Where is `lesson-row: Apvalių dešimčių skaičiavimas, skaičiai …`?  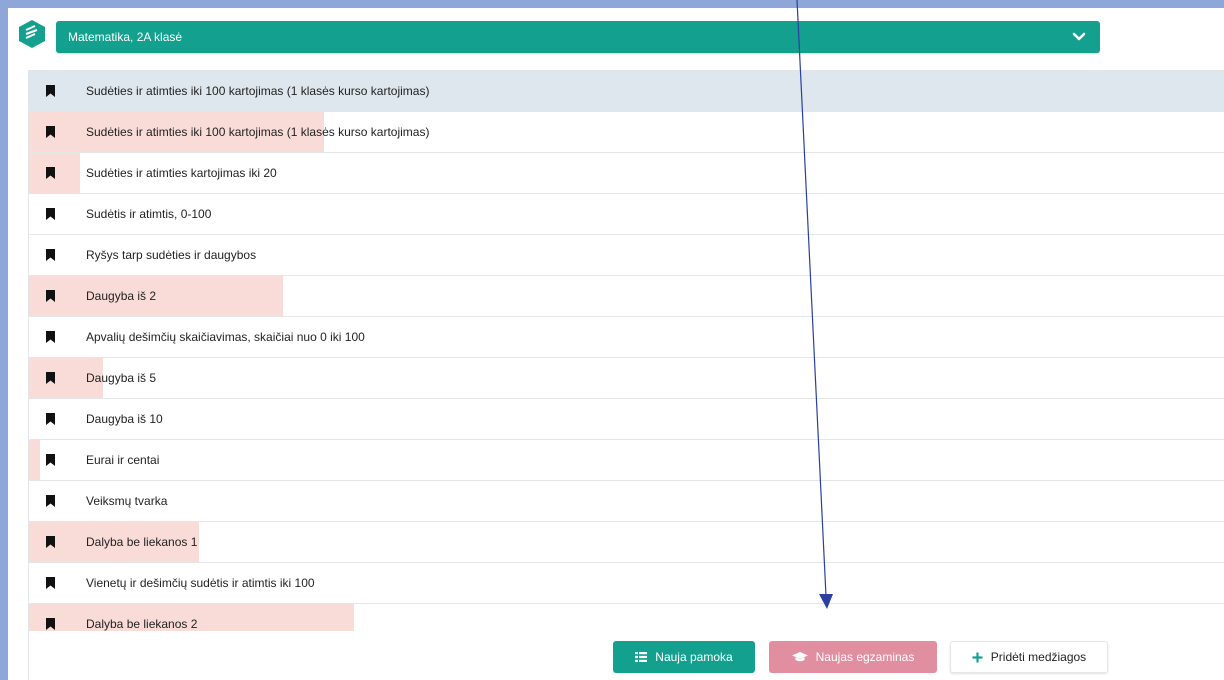
lesson-row: Apvalių dešimčių skaičiavimas, skaičiai … is located at coordinates (626, 337).